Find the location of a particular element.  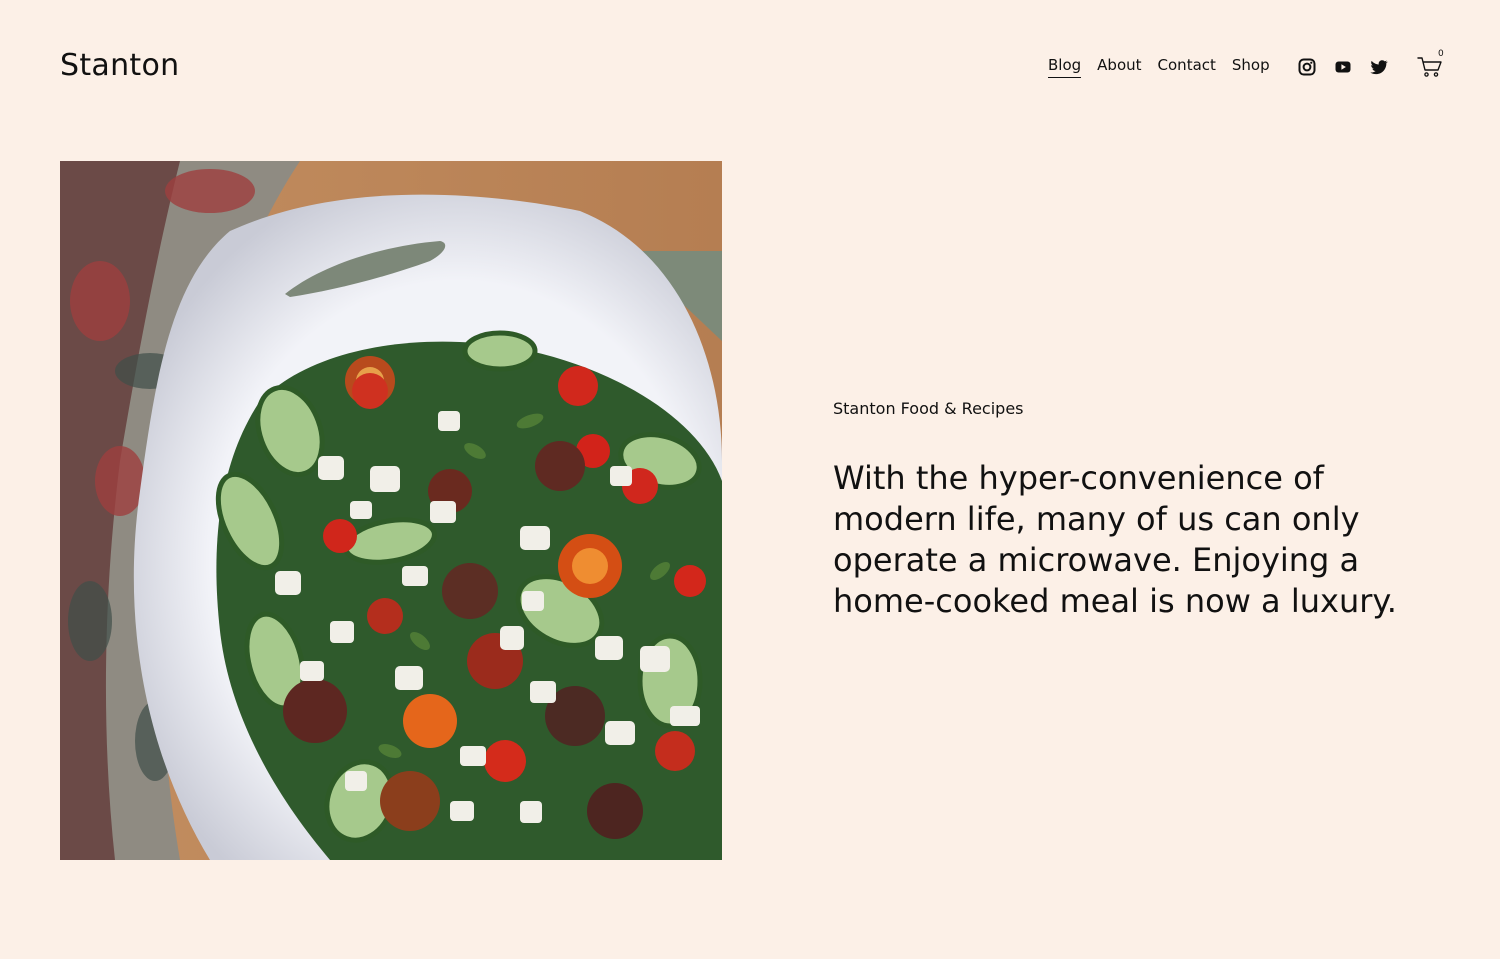

instagram-icon is located at coordinates (1307, 67).